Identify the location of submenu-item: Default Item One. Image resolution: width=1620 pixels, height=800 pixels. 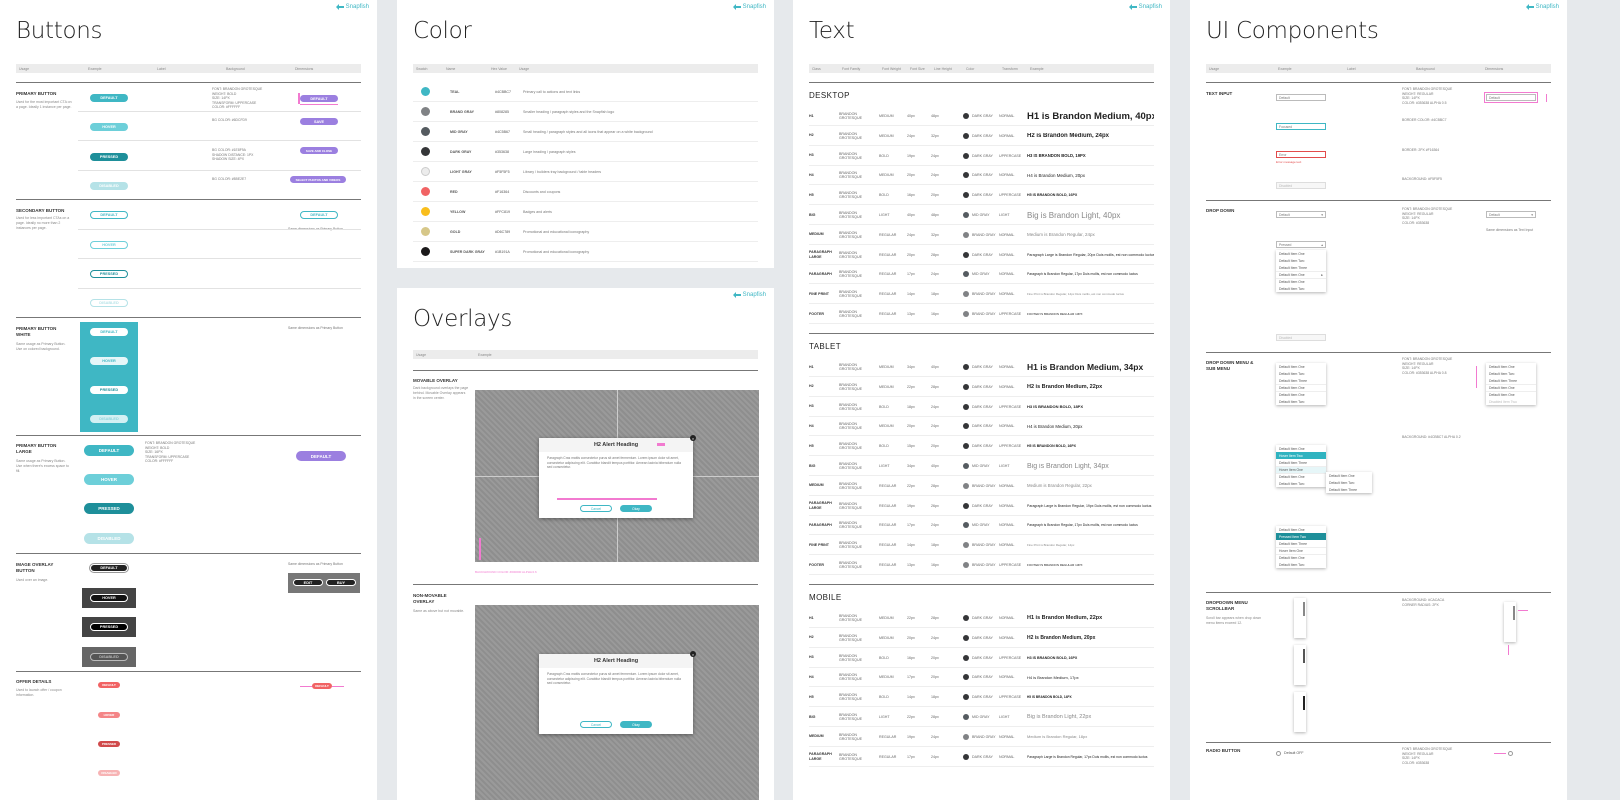
(1349, 475).